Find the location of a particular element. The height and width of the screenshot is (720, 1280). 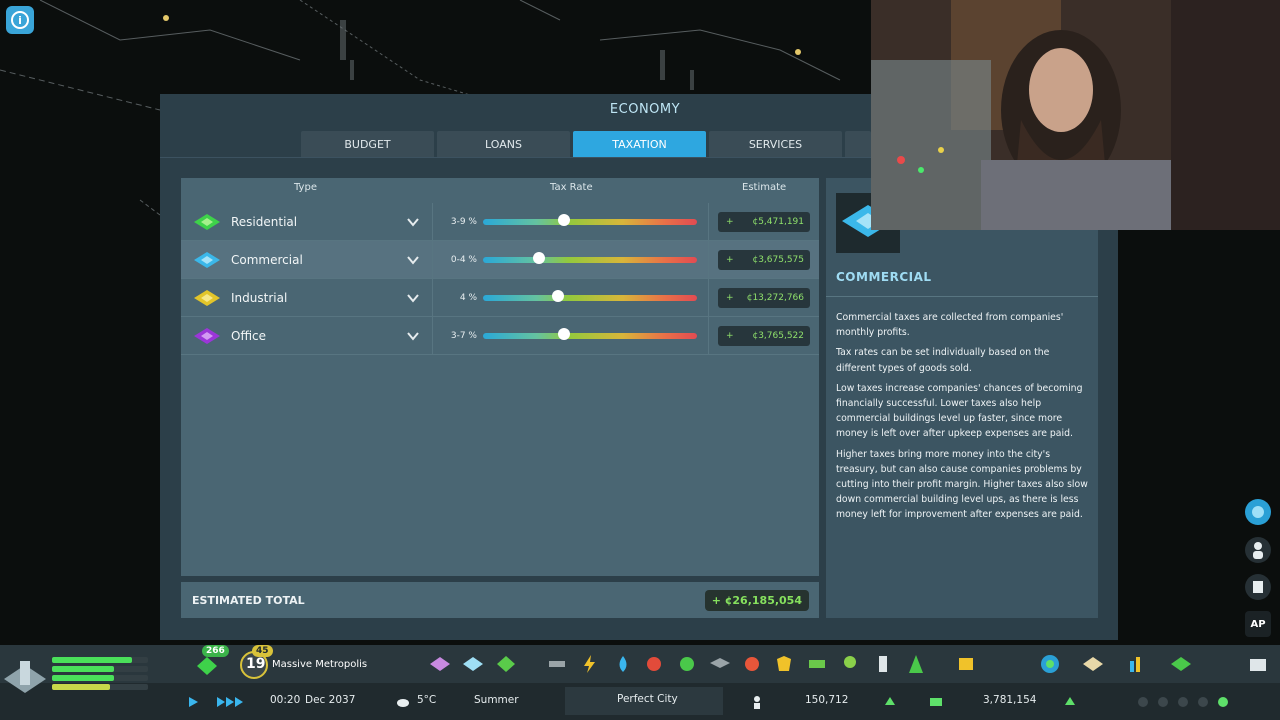

economy-tabs: BUDGET LOANS TAXATION SERVICES is located at coordinates (586, 144).